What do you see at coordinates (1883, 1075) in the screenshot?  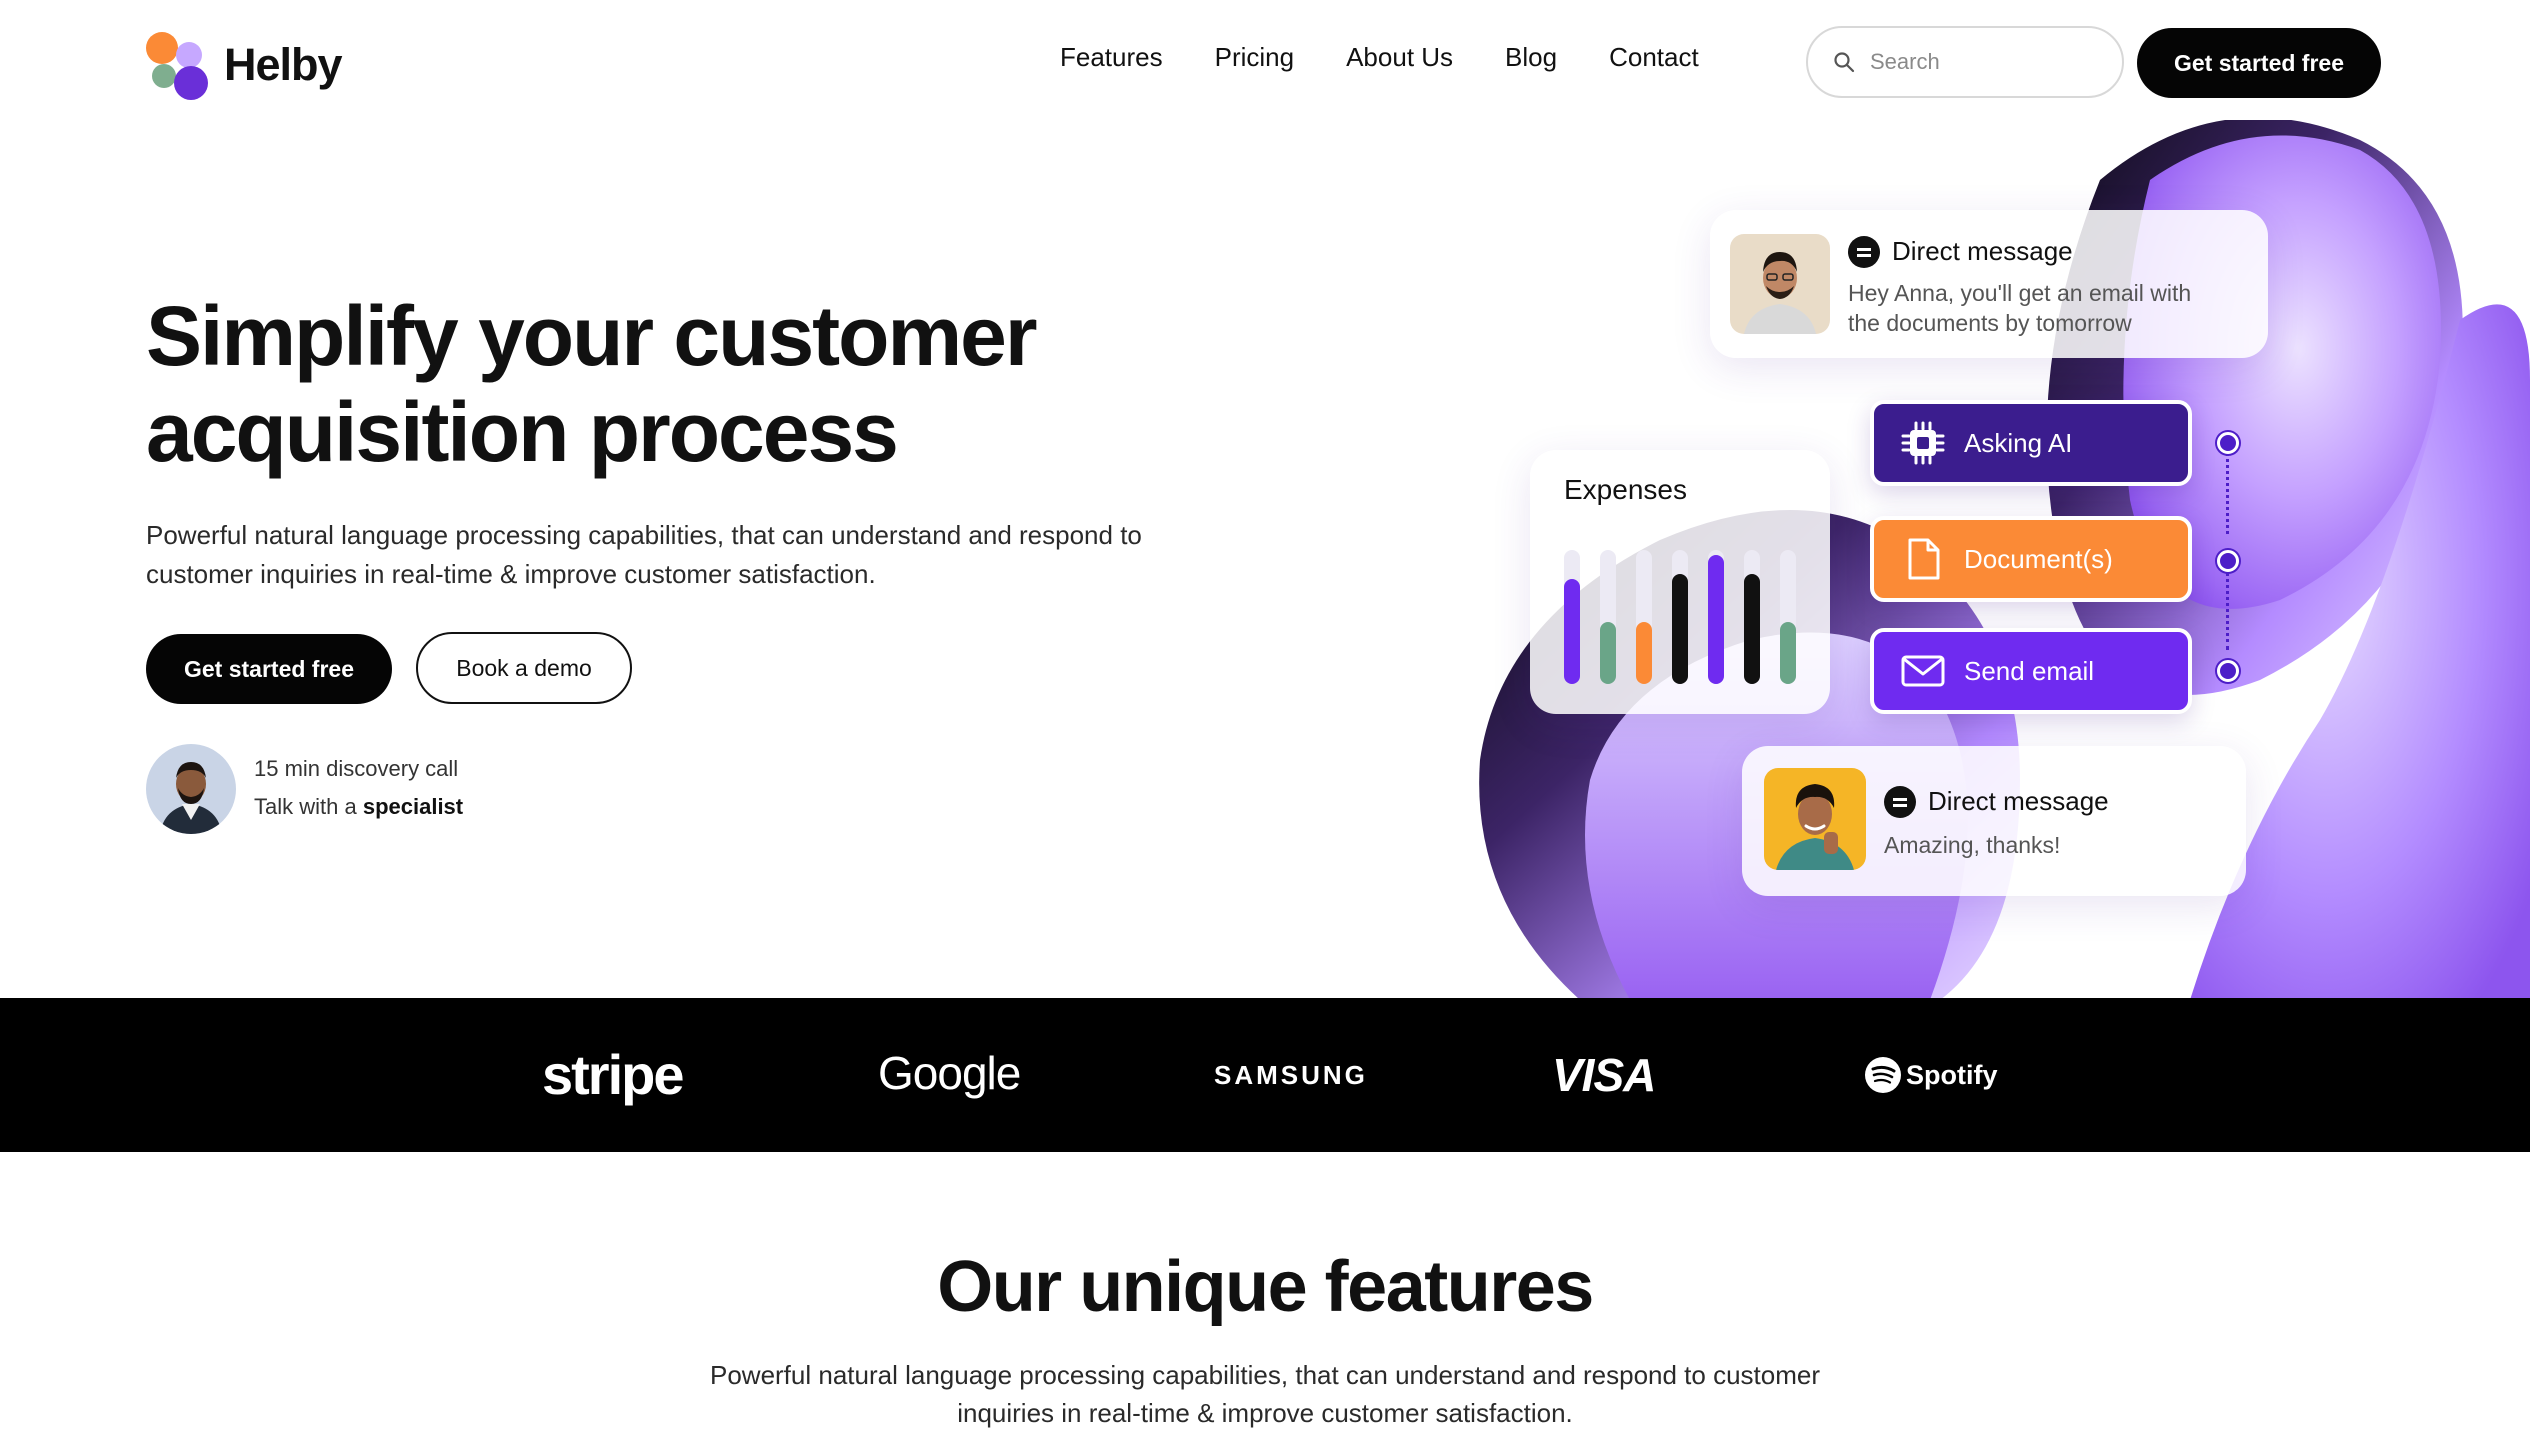 I see `spotify-icon` at bounding box center [1883, 1075].